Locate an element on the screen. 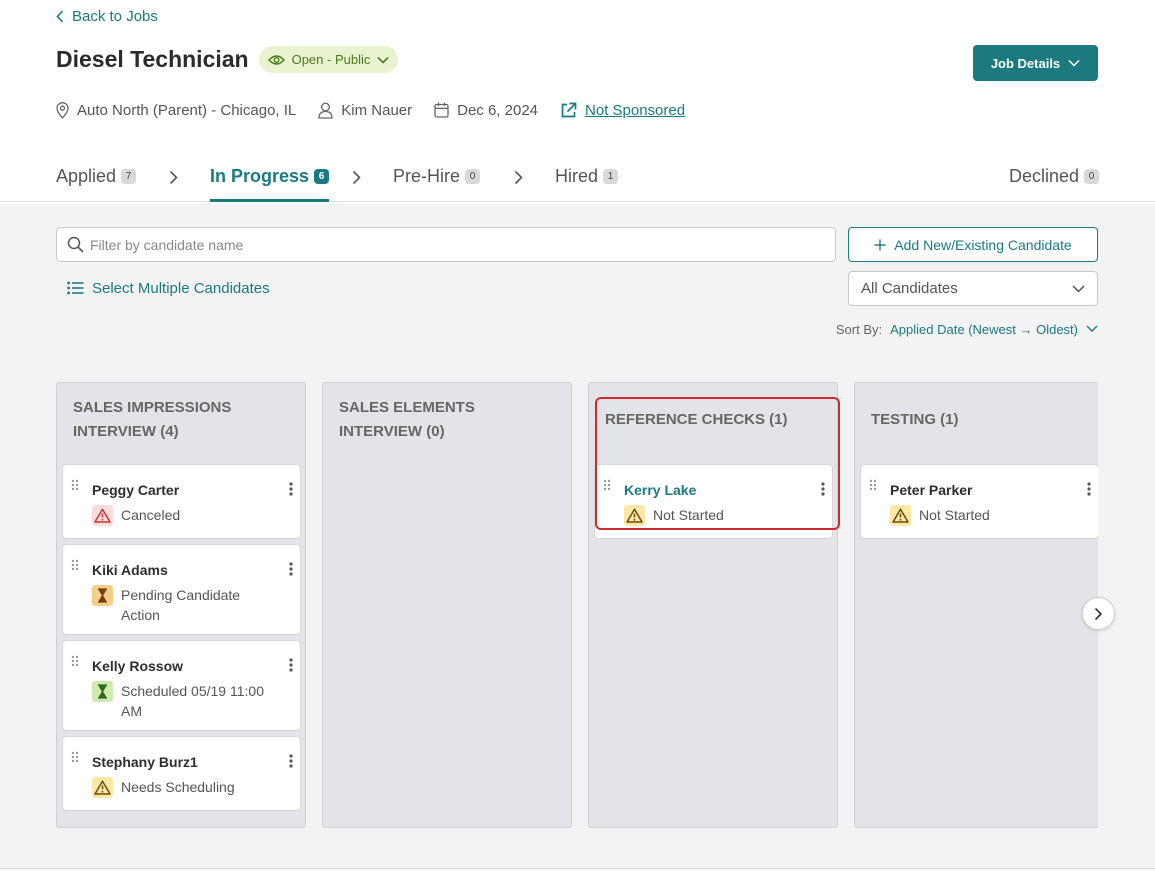  plus-icon is located at coordinates (880, 244).